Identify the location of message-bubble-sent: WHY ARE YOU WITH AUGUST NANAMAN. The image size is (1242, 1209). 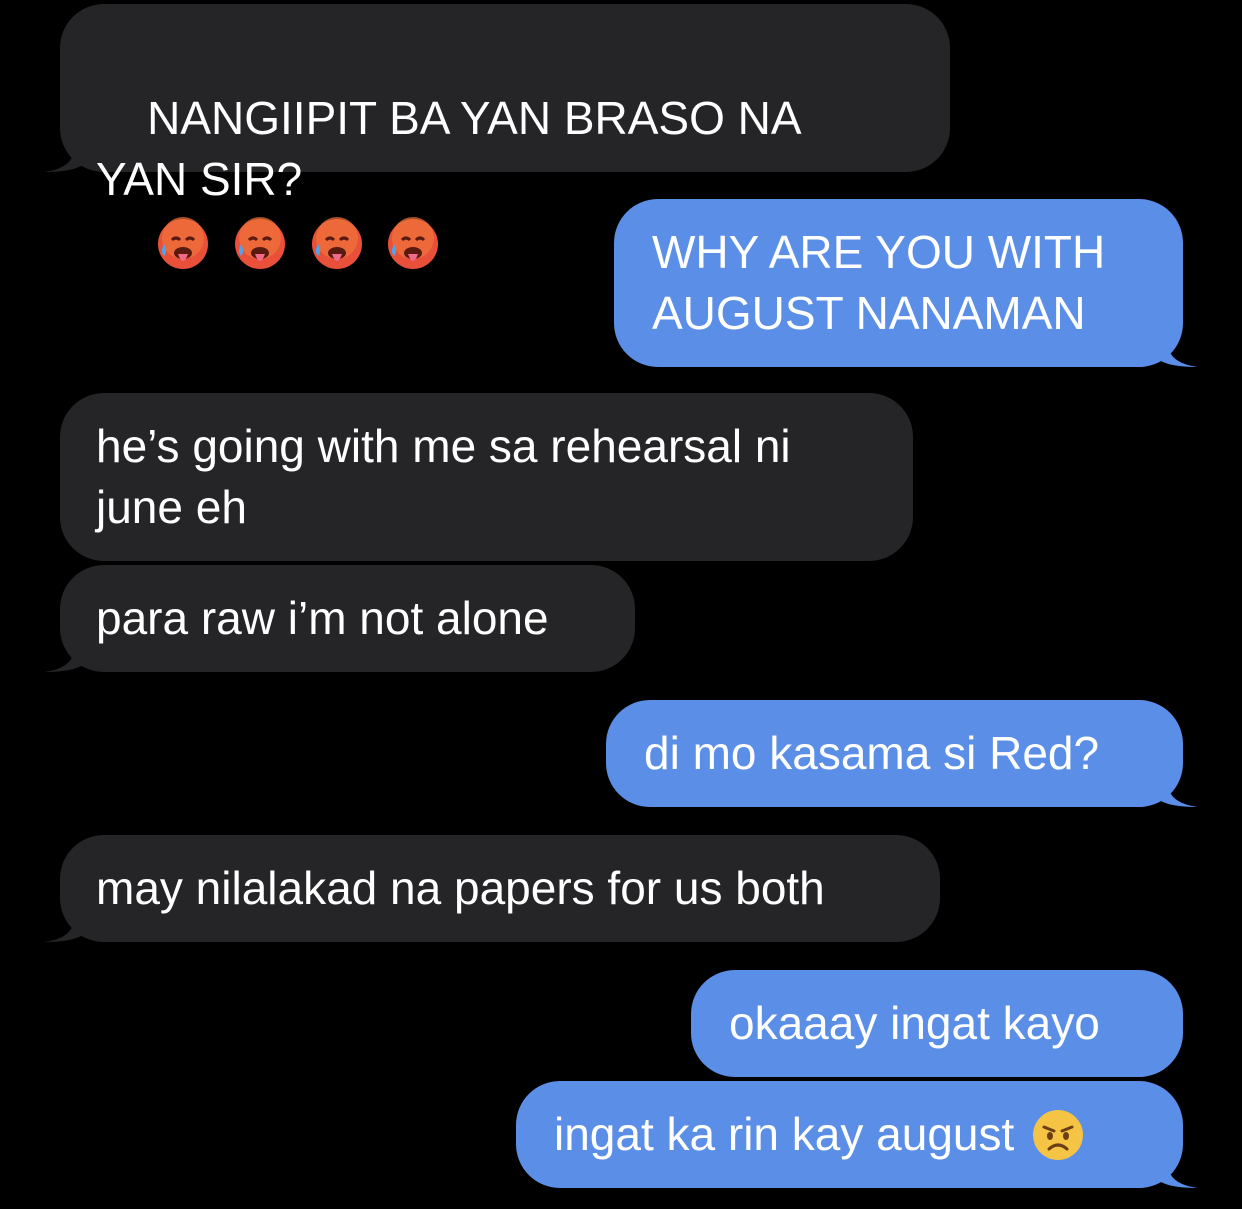
(898, 283).